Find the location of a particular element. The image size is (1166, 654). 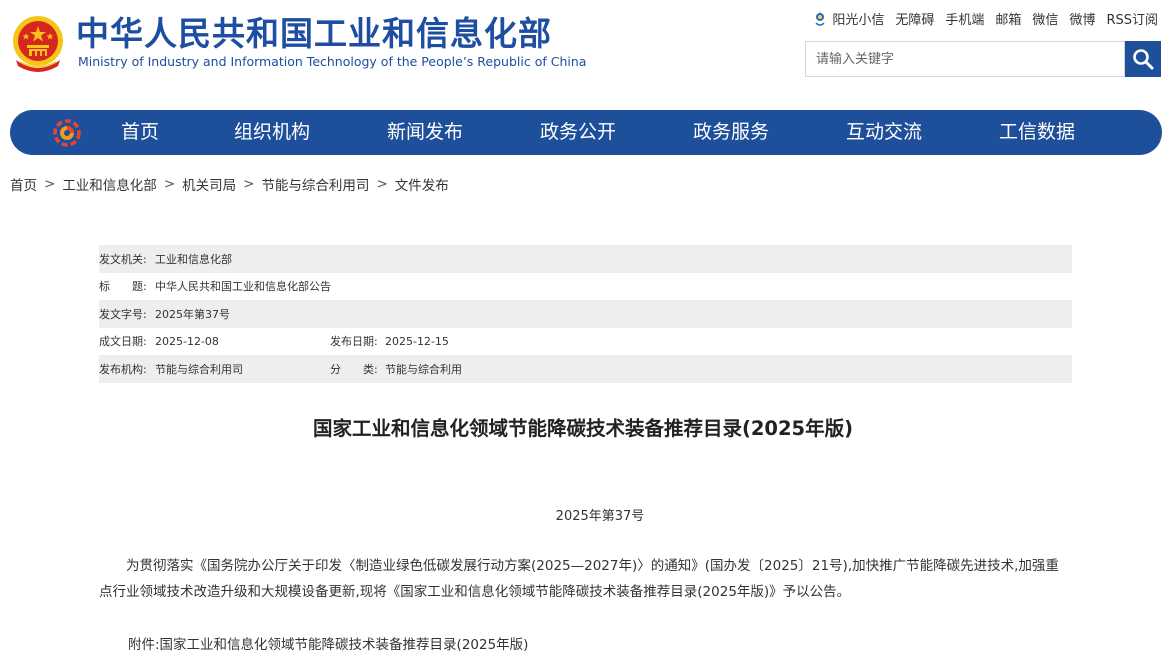

meta-row-issuer: 发文机关: 工业和信息化部 is located at coordinates (585, 259).